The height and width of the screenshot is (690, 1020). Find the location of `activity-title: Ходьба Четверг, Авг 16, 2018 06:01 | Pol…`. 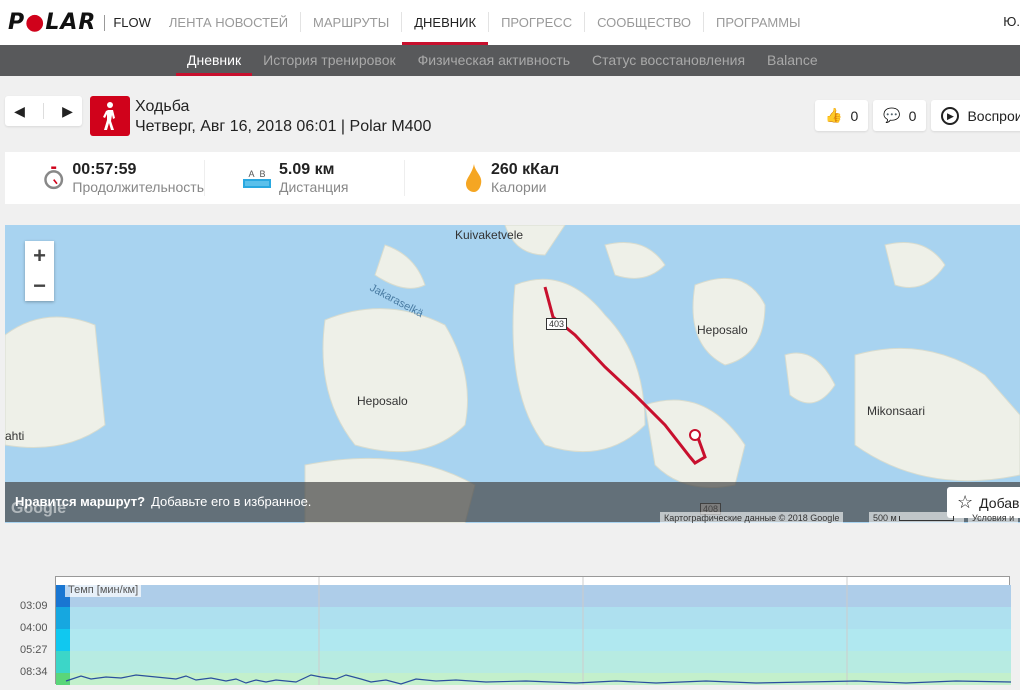

activity-title: Ходьба Четверг, Авг 16, 2018 06:01 | Pol… is located at coordinates (283, 117).